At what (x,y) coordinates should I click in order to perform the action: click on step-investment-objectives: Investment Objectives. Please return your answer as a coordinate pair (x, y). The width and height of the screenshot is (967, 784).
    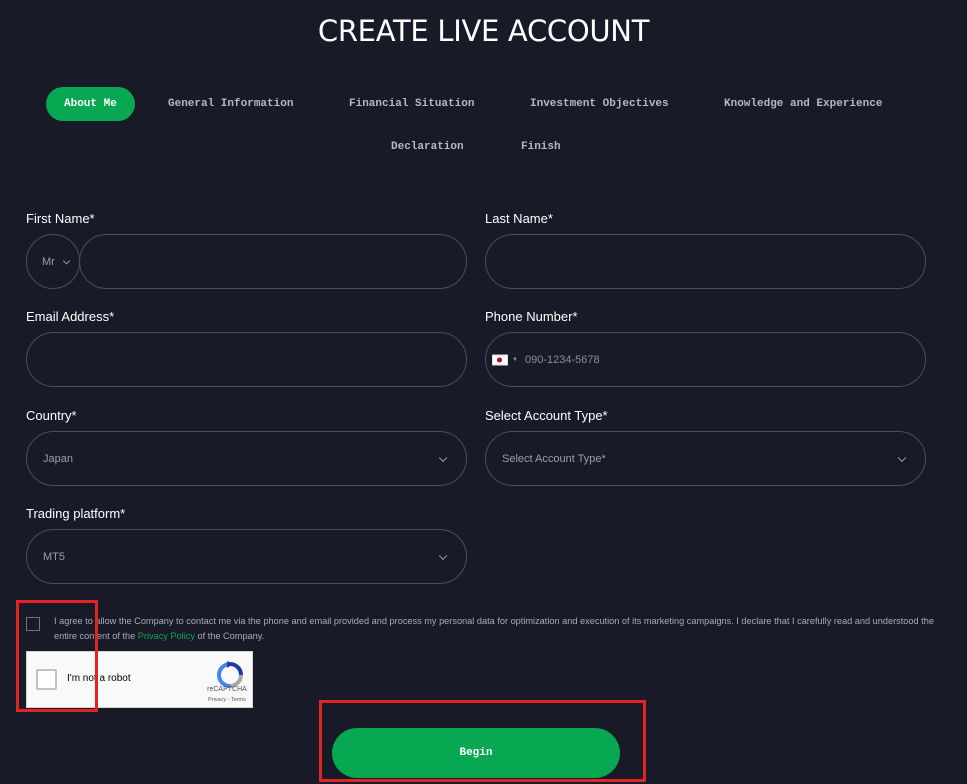
    Looking at the image, I should click on (599, 104).